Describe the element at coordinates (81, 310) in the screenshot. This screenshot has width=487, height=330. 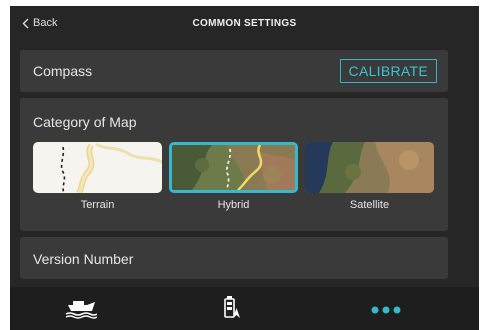
I see `boat-icon` at that location.